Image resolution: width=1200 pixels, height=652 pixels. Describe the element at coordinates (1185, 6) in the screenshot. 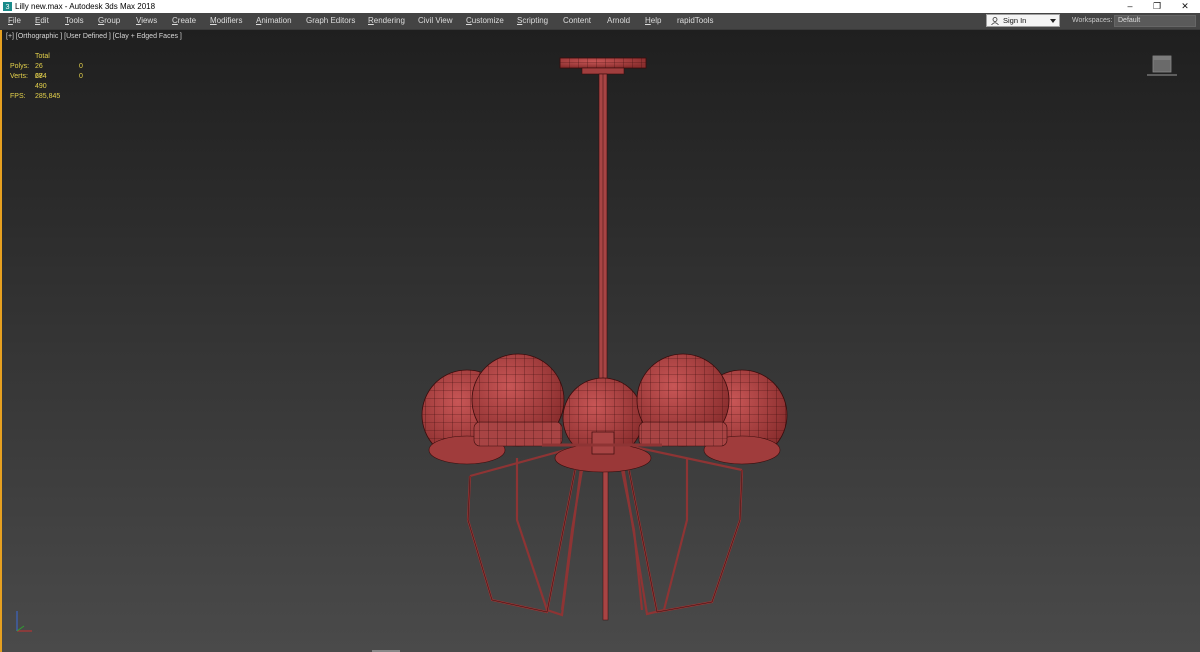

I see `close-button: ✕` at that location.